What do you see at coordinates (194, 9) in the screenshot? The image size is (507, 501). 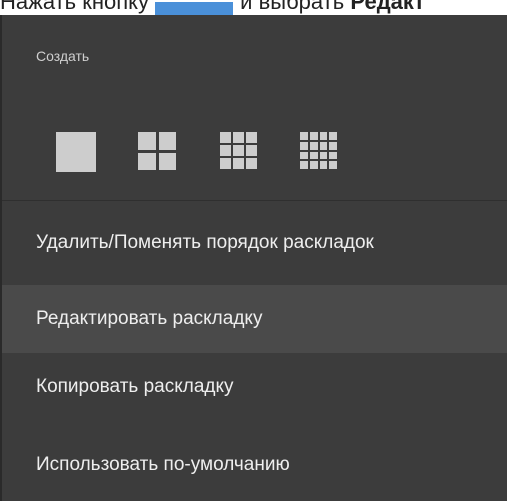 I see `menu-button-image` at bounding box center [194, 9].